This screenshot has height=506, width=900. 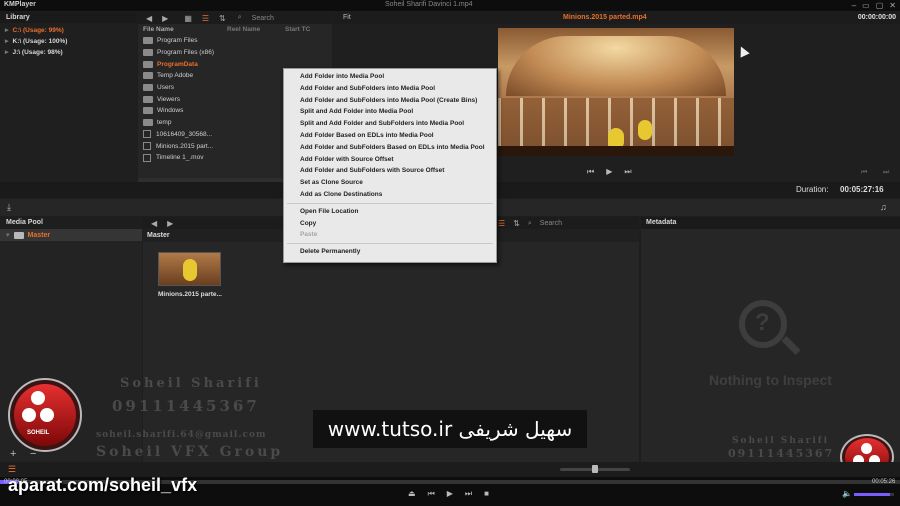 I want to click on video-frame, so click(x=616, y=92).